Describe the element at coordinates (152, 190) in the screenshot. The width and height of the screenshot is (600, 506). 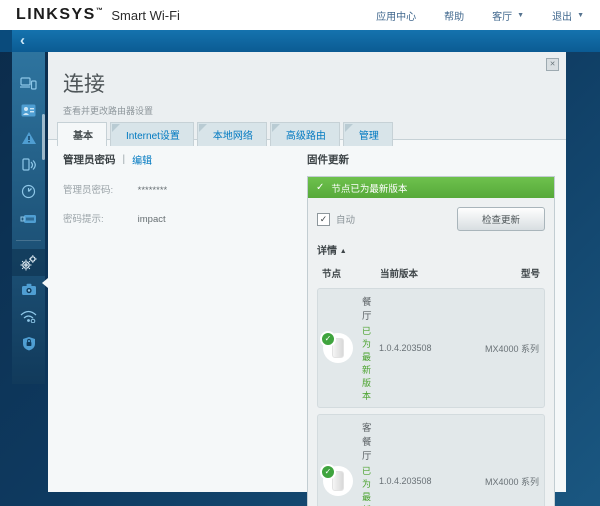
I see `admin-password-value: ********` at that location.